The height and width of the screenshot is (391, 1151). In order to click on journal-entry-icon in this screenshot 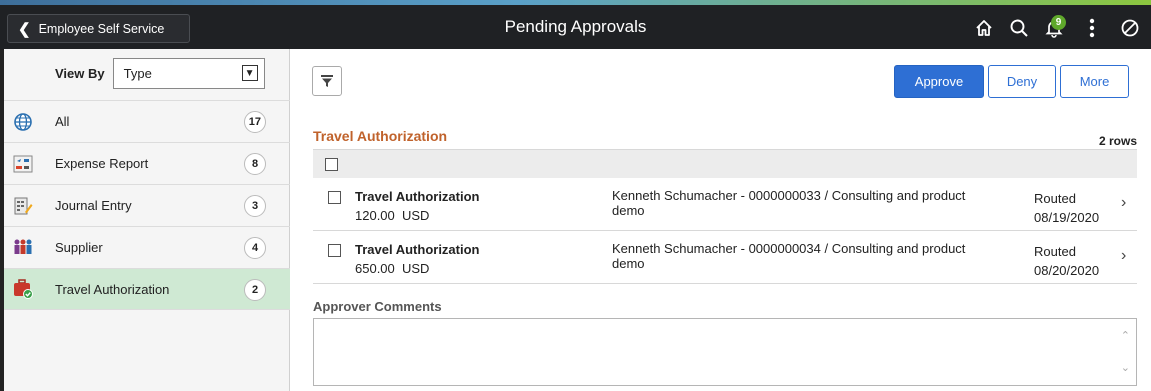, I will do `click(23, 206)`.